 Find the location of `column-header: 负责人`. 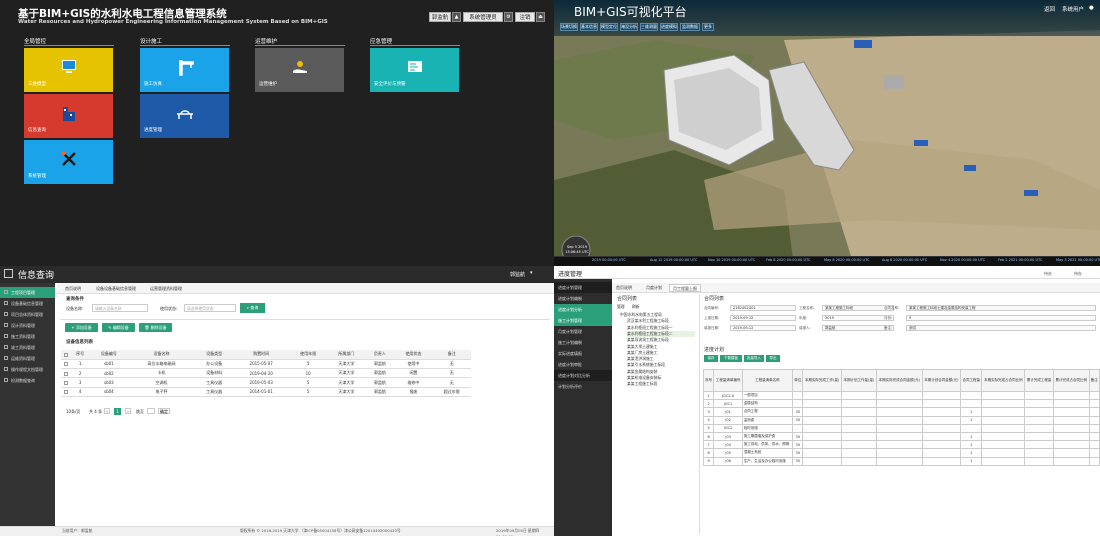

column-header: 负责人 is located at coordinates (380, 355).